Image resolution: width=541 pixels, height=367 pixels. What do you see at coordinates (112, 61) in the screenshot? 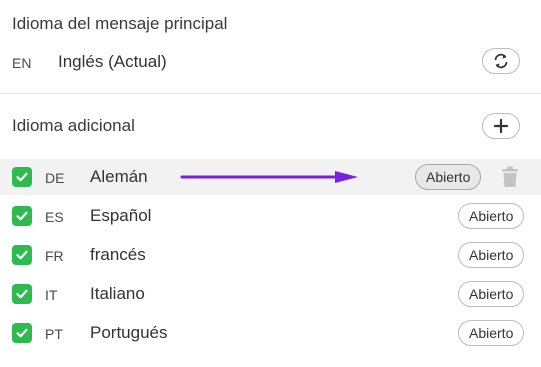
I see `primary-language-name: Inglés (Actual)` at bounding box center [112, 61].